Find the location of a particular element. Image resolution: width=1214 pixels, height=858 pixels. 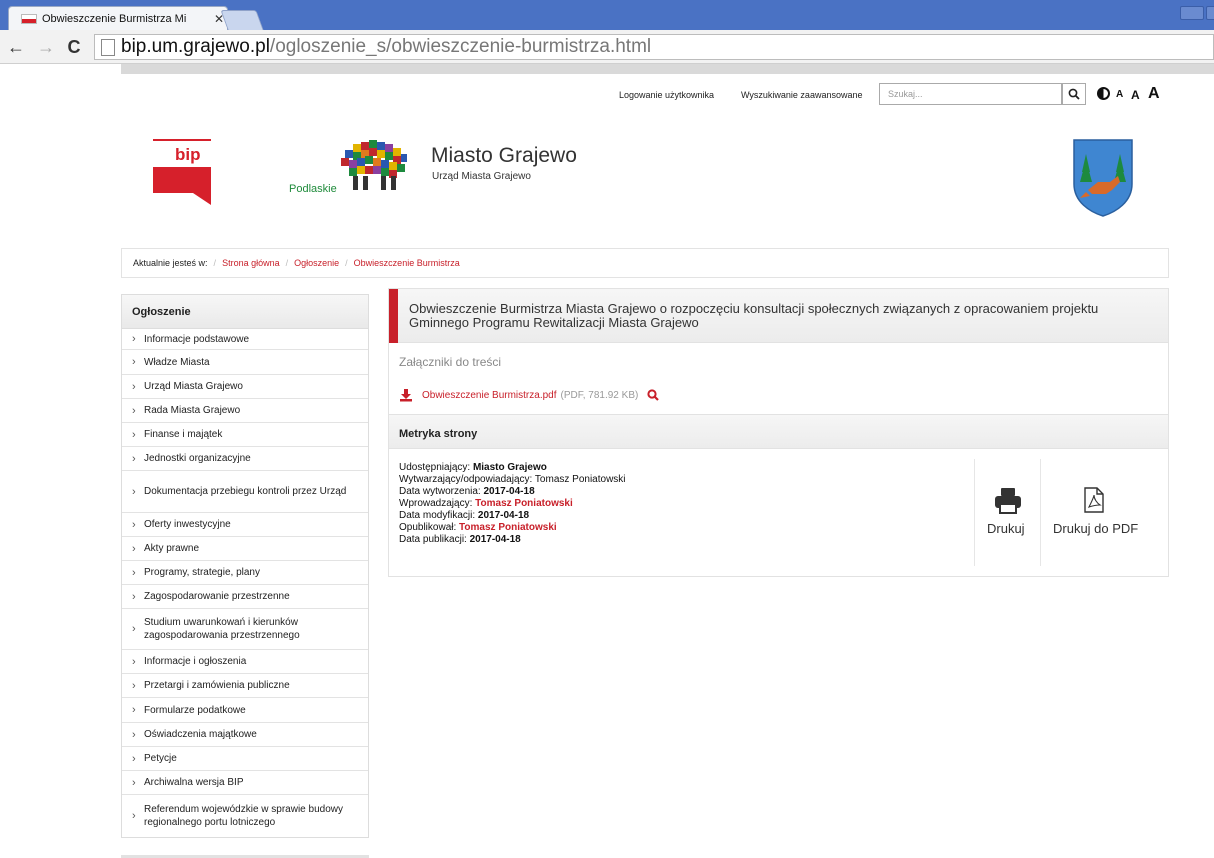

login-link: Logowanie użytkownika is located at coordinates (666, 95).